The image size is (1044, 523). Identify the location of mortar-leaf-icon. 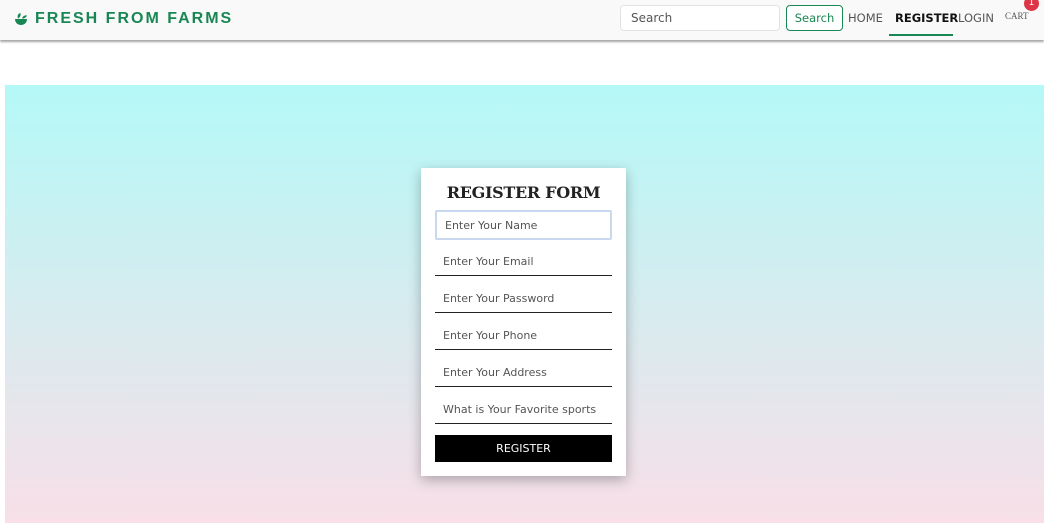
(21, 19).